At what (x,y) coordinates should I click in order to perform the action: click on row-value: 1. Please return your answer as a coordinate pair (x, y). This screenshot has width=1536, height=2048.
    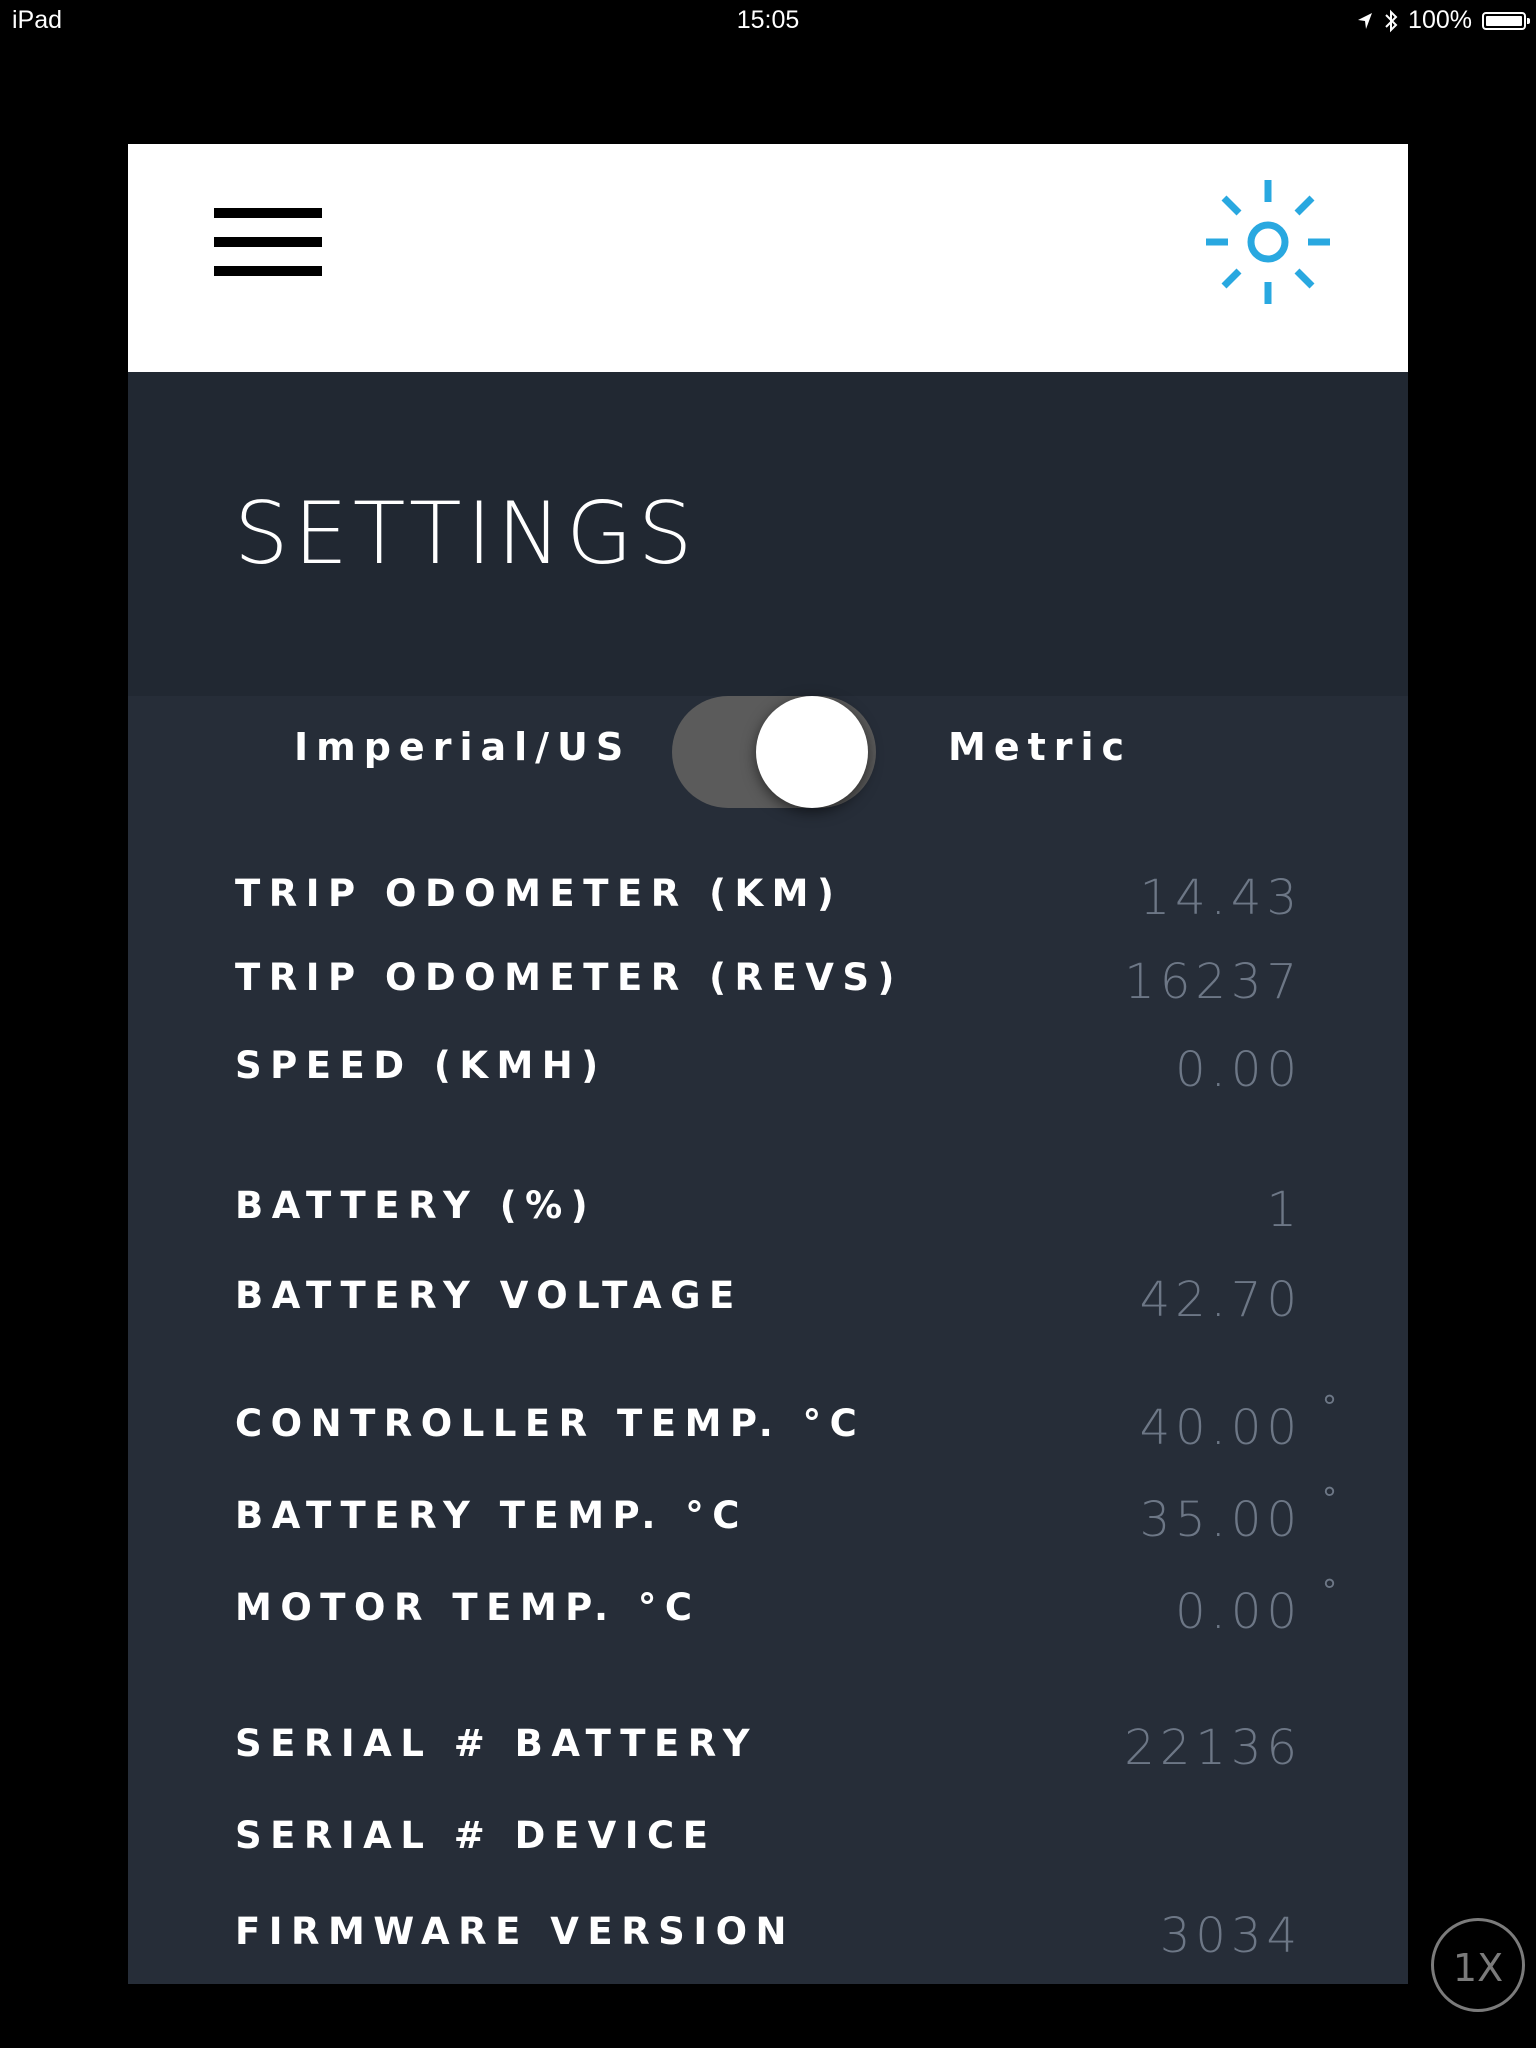
    Looking at the image, I should click on (1284, 1210).